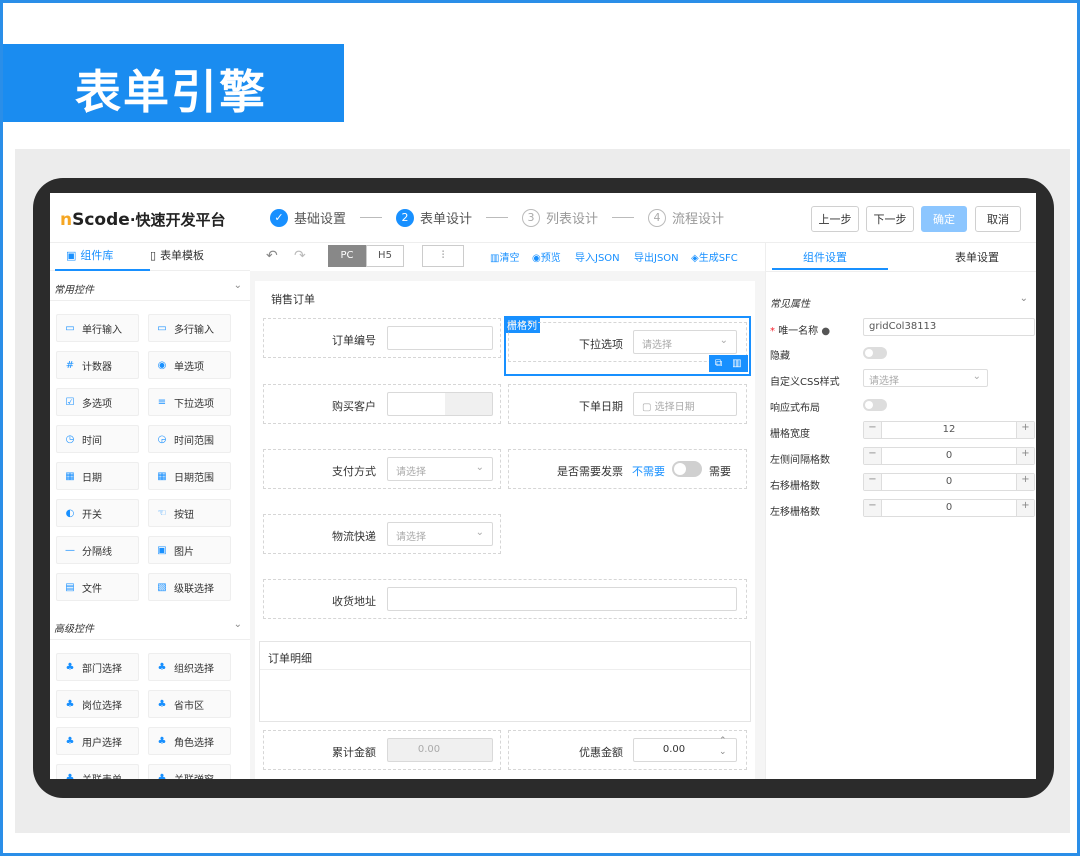  Describe the element at coordinates (835, 219) in the screenshot. I see `prev-button: 上一步` at that location.